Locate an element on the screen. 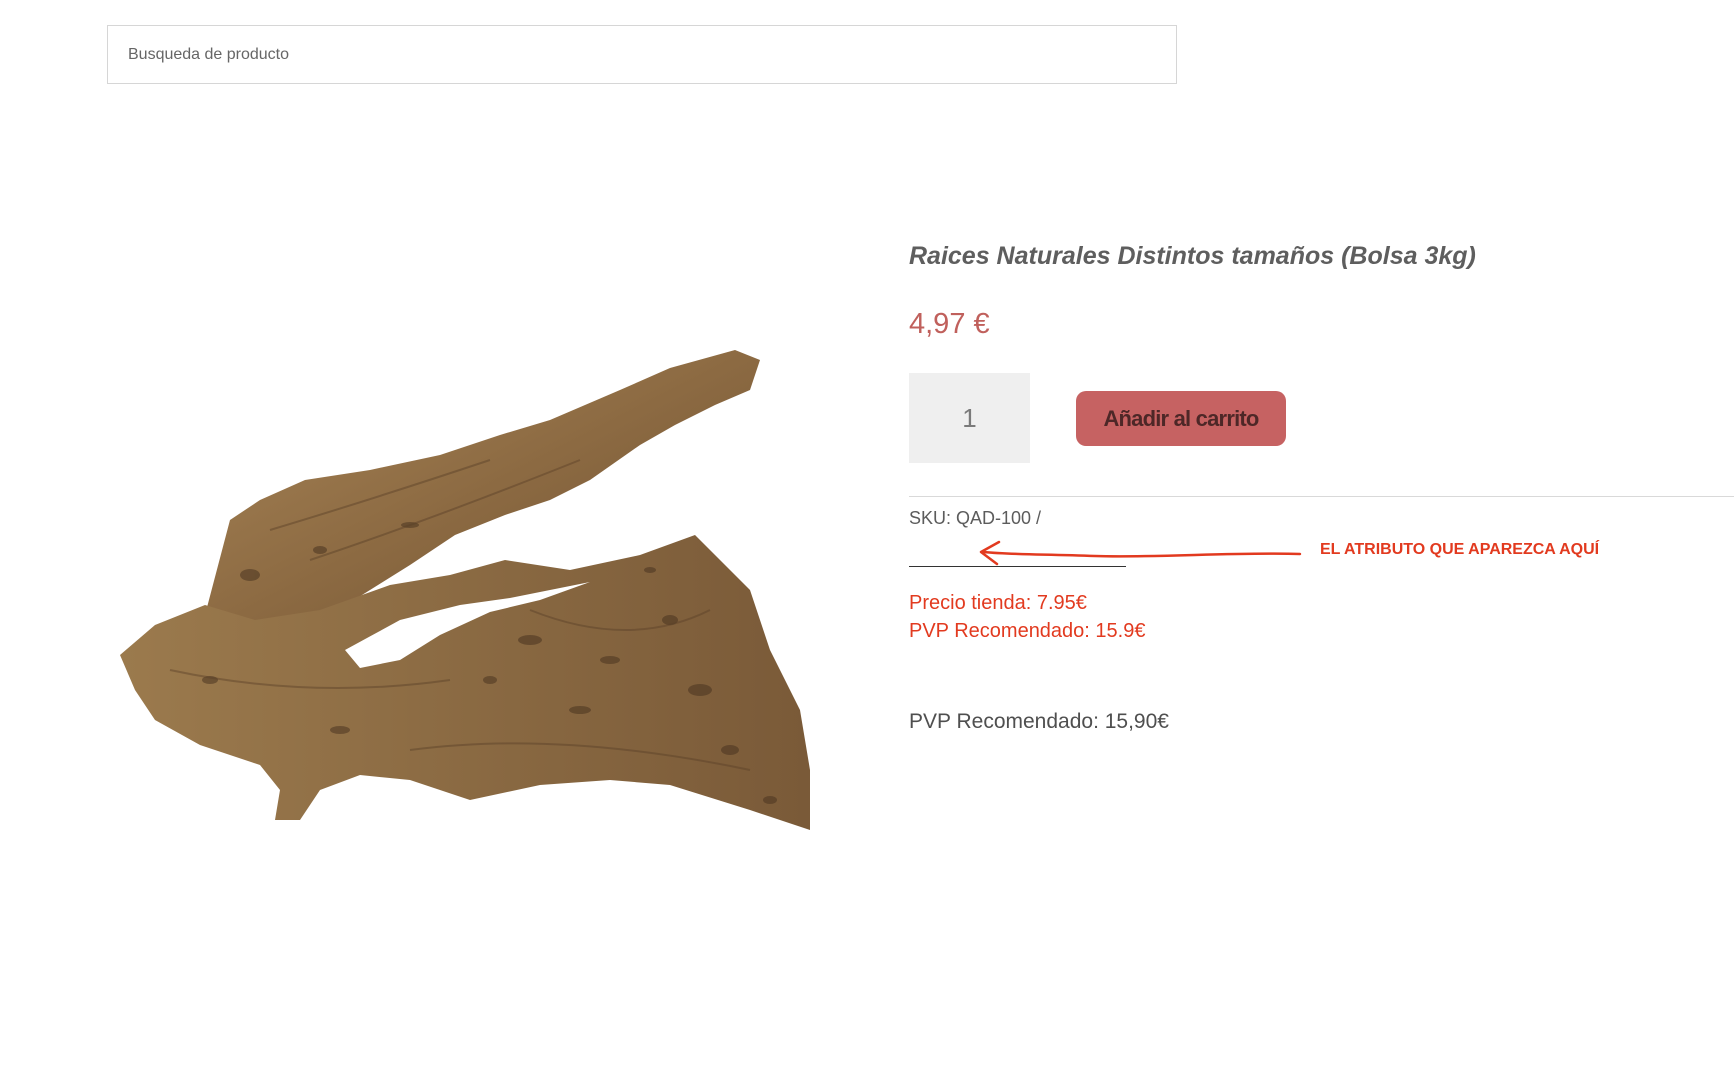 This screenshot has height=1080, width=1734. store-price-label: Precio tienda: 7.95€ is located at coordinates (998, 603).